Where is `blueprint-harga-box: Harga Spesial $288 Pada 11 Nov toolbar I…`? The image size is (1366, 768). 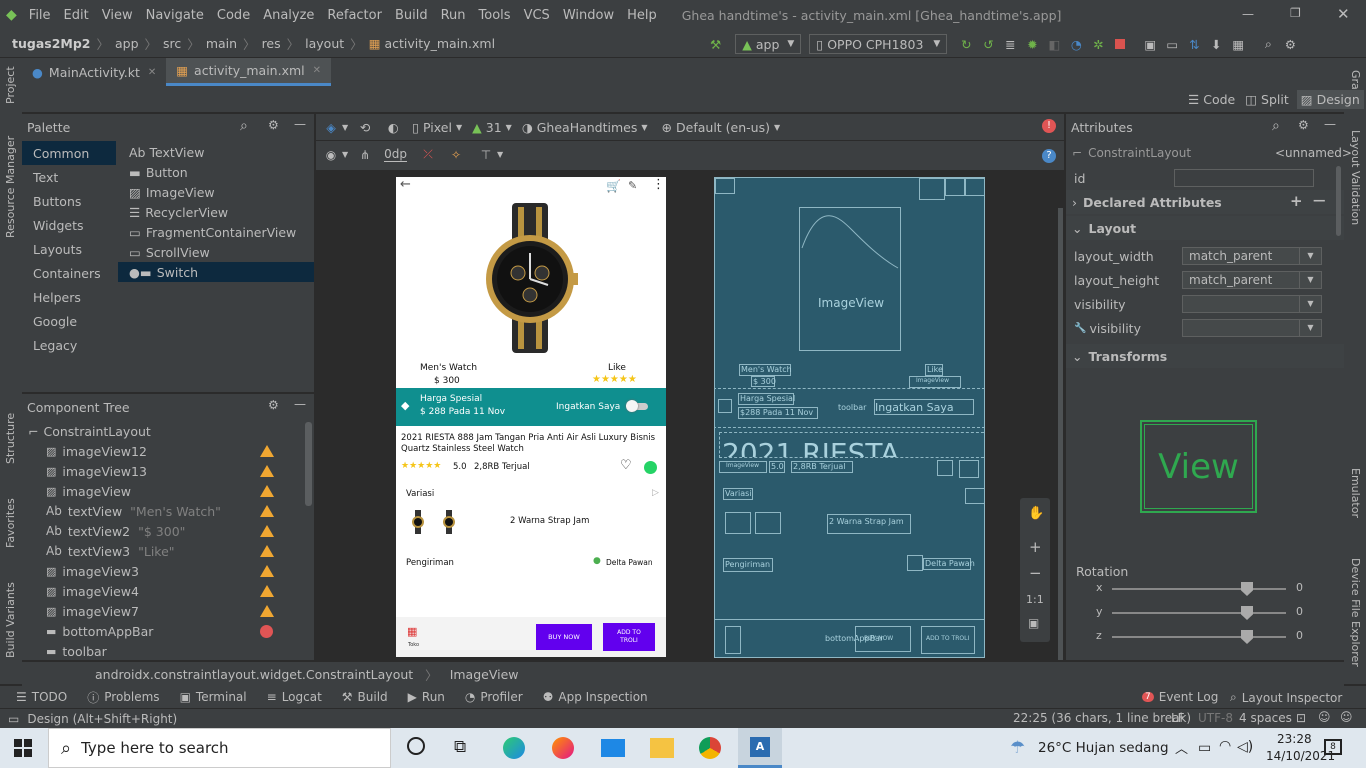 blueprint-harga-box: Harga Spesial $288 Pada 11 Nov toolbar I… is located at coordinates (849, 408).